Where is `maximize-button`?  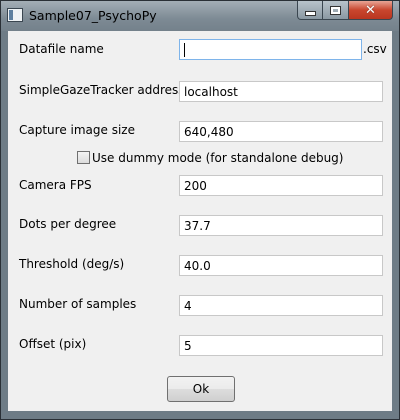
maximize-button is located at coordinates (336, 10).